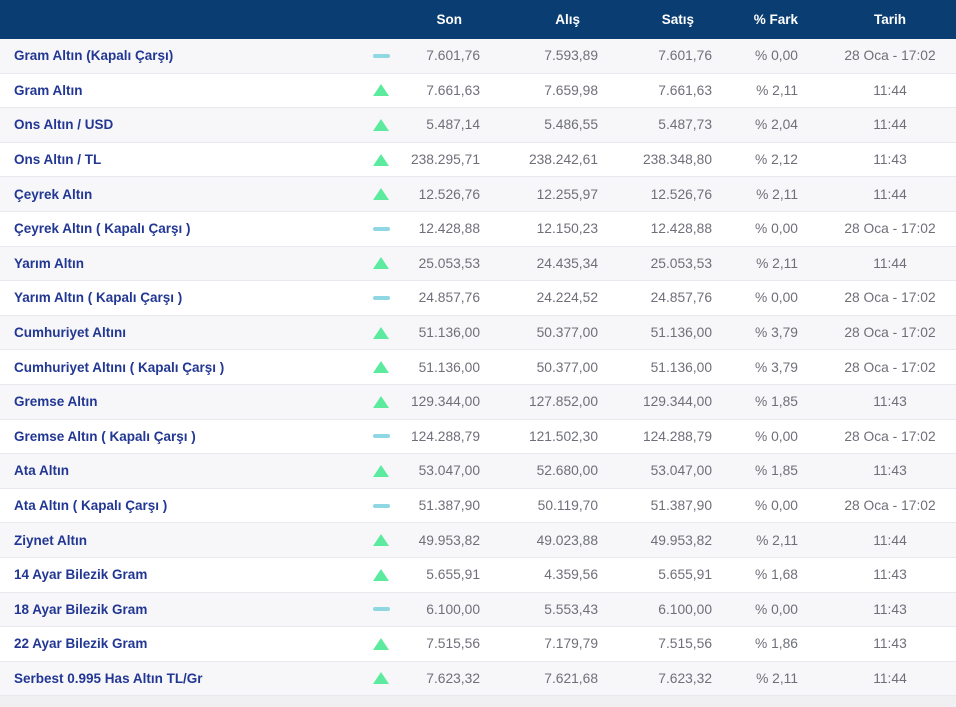 The height and width of the screenshot is (707, 956). I want to click on son-value: 51.136,00, so click(449, 367).